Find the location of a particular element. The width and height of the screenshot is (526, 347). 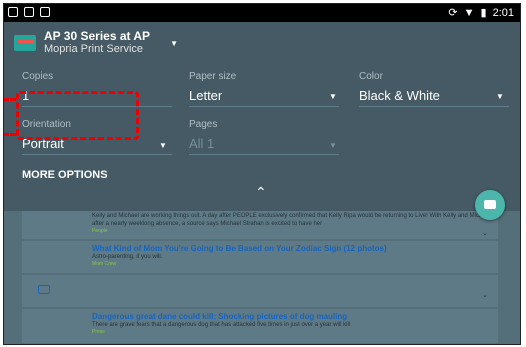

status-left-icons is located at coordinates (29, 12).